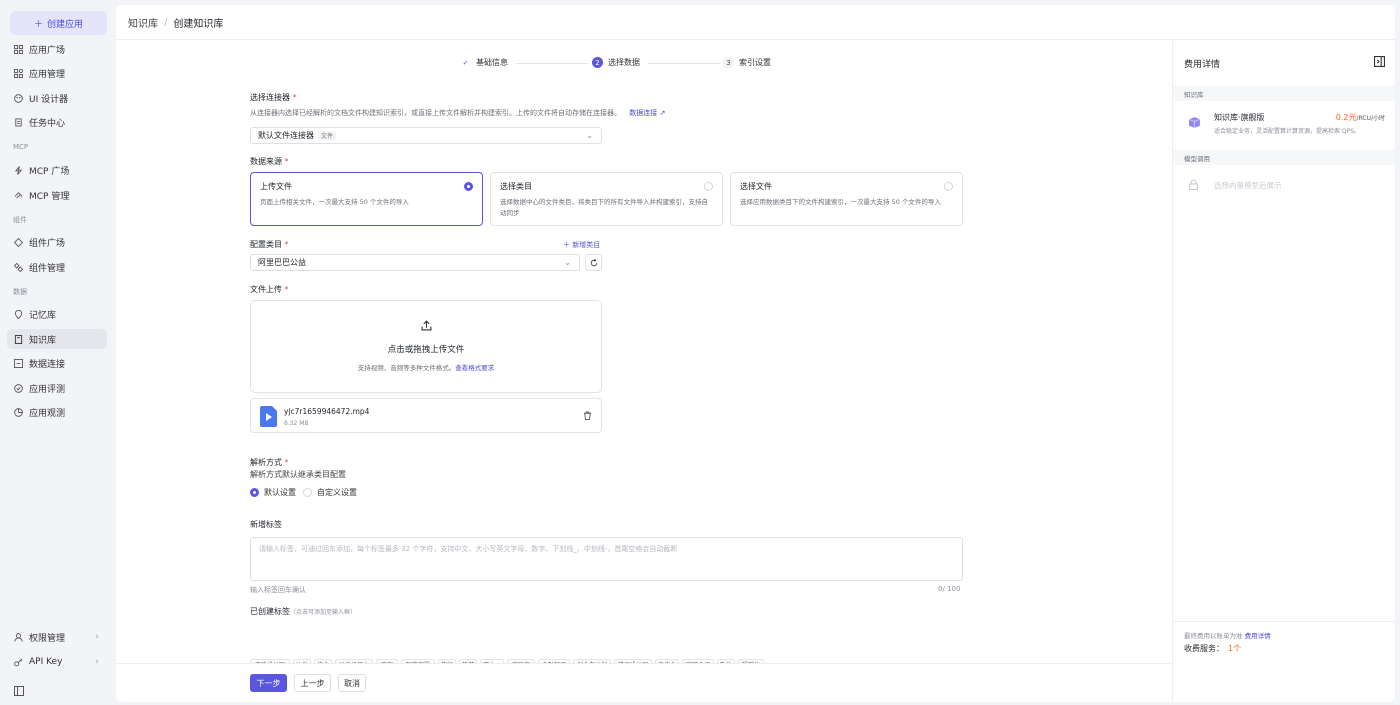 This screenshot has height=705, width=1400. I want to click on lightning-icon, so click(18, 170).